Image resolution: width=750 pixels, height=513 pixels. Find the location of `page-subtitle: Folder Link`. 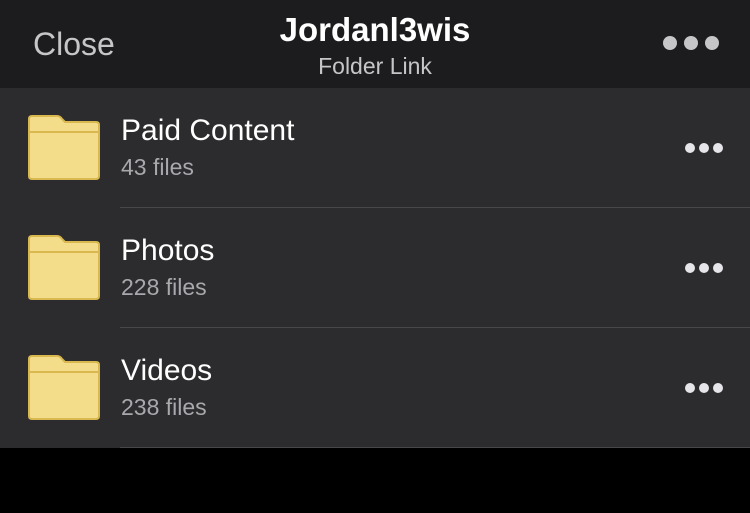

page-subtitle: Folder Link is located at coordinates (375, 66).